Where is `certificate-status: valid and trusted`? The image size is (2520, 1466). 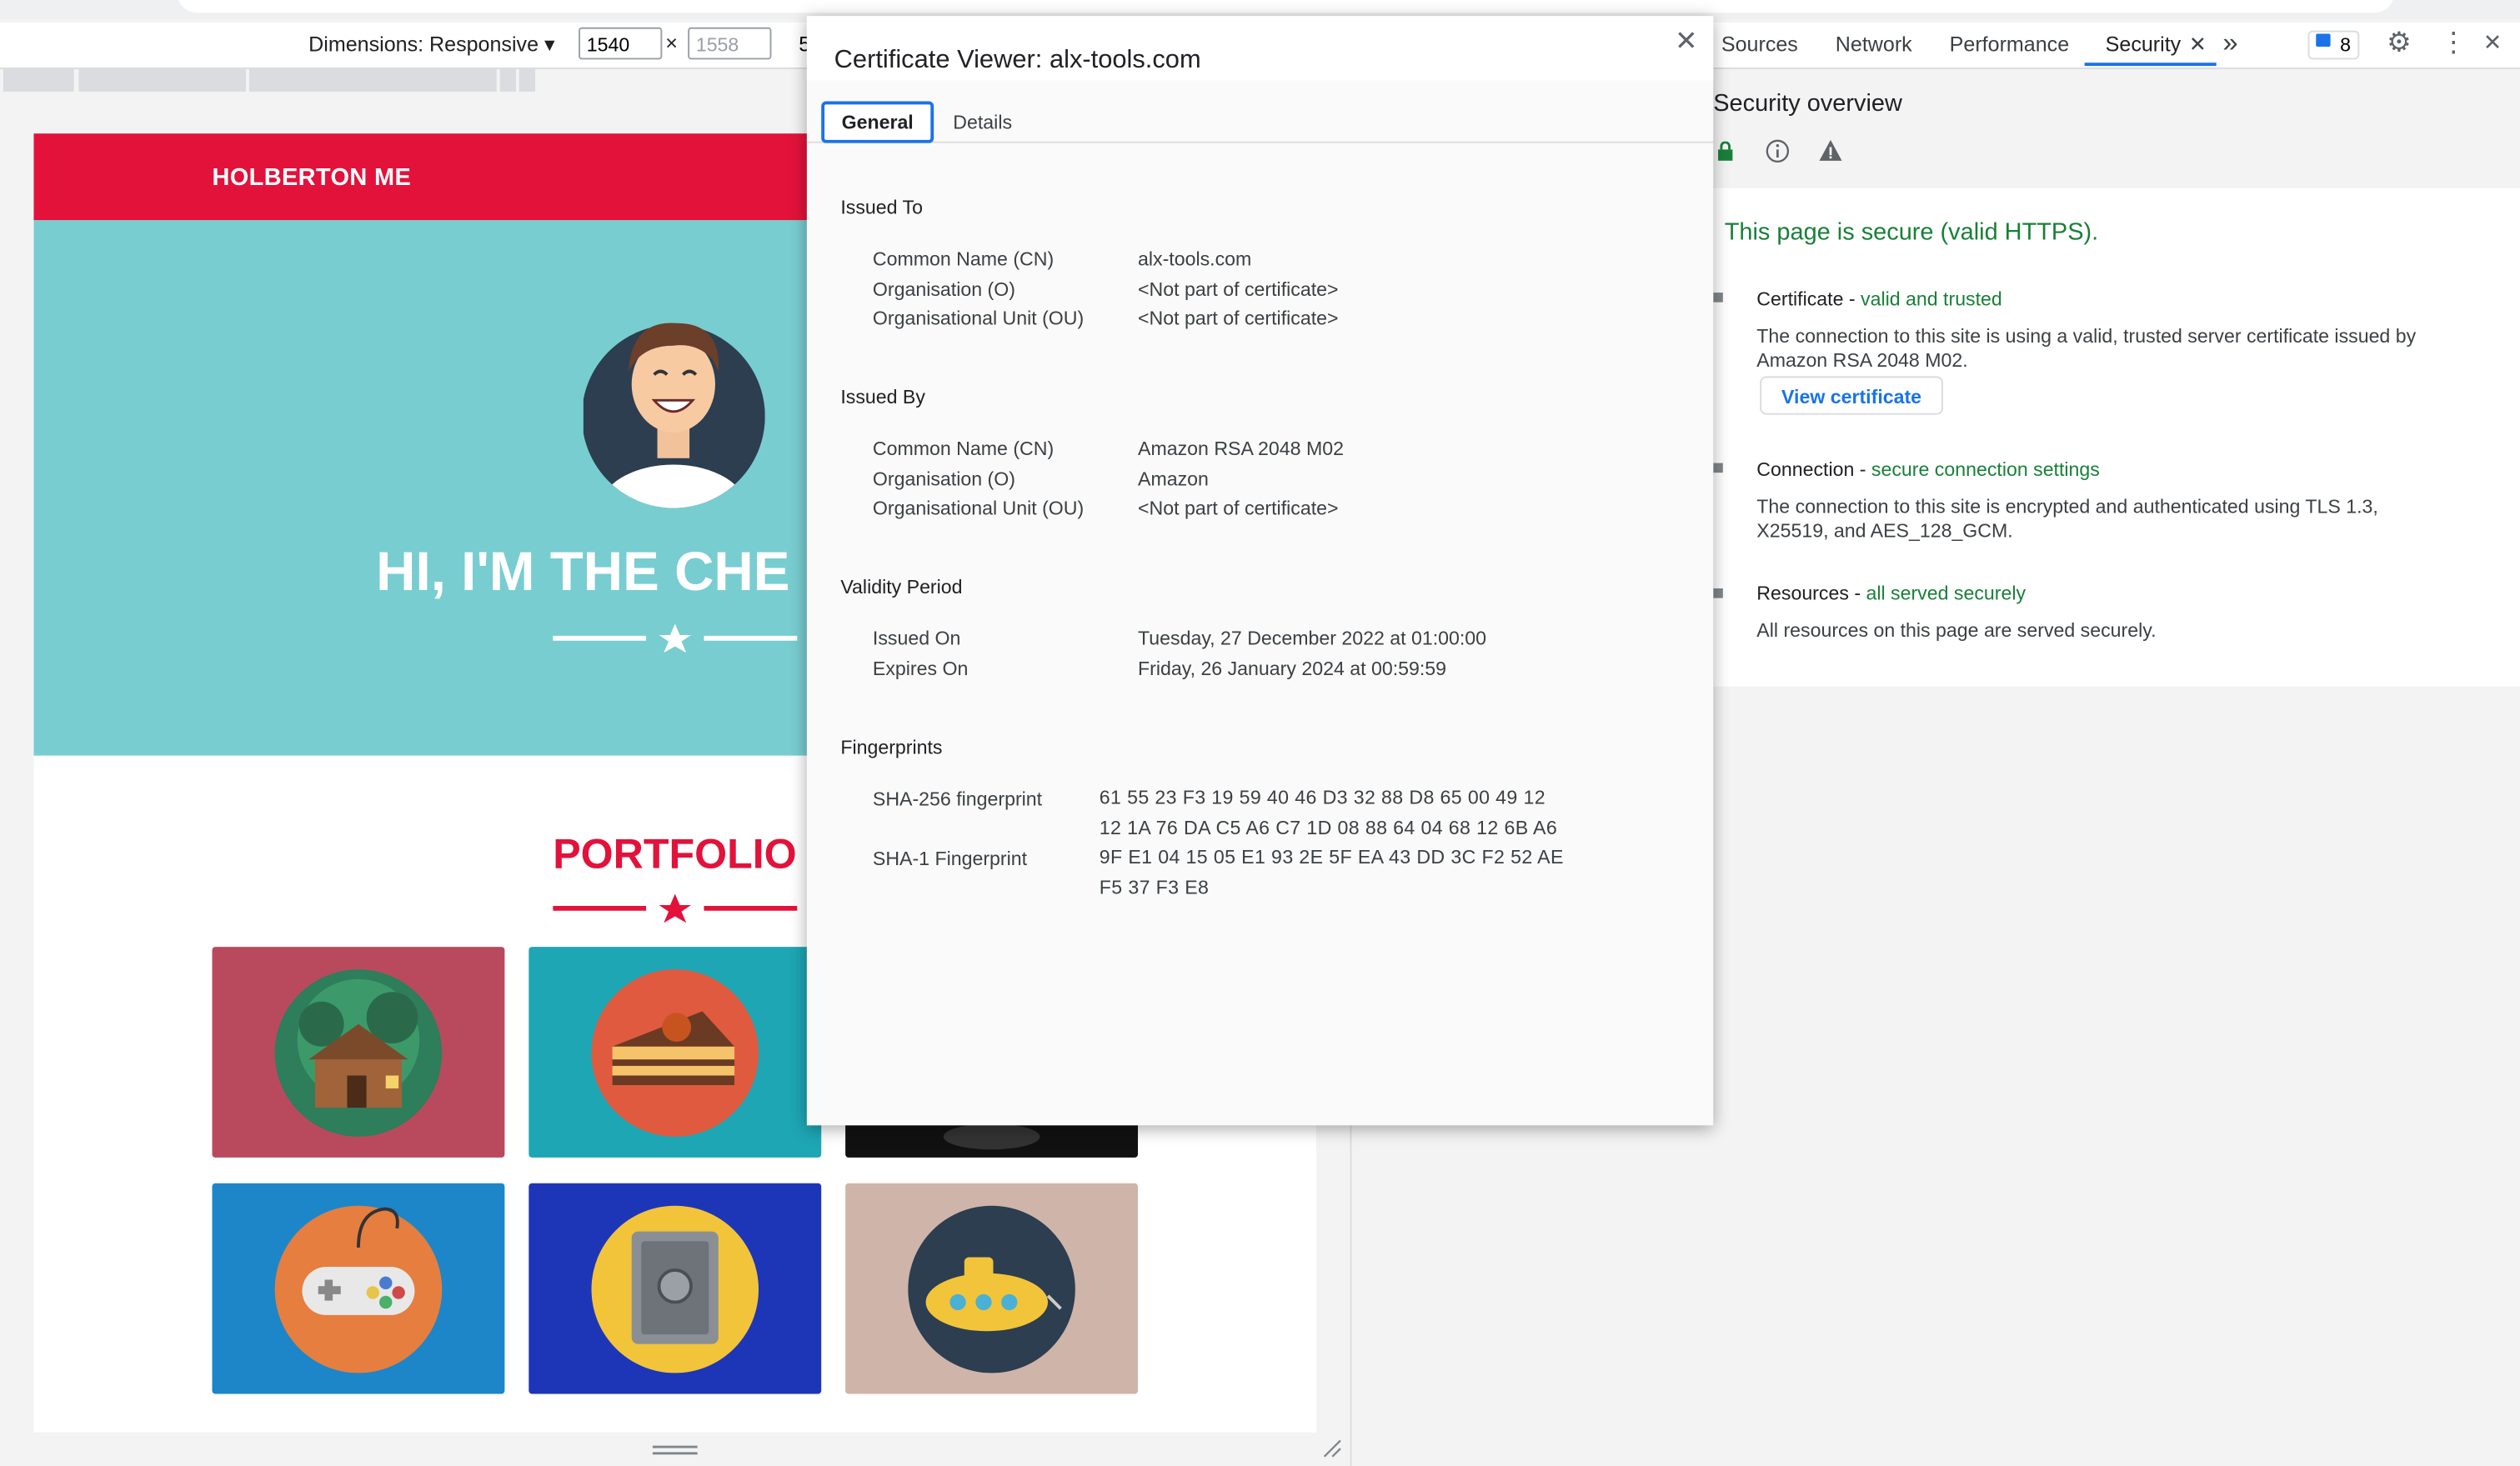
certificate-status: valid and trusted is located at coordinates (1931, 299).